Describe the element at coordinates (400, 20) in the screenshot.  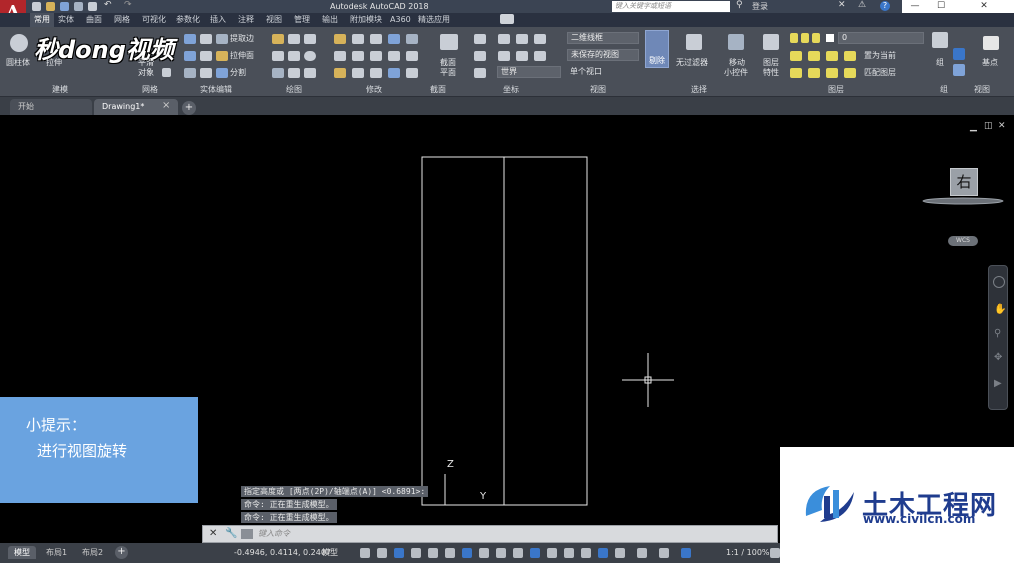
I see `ribbon-tab-12: A360` at that location.